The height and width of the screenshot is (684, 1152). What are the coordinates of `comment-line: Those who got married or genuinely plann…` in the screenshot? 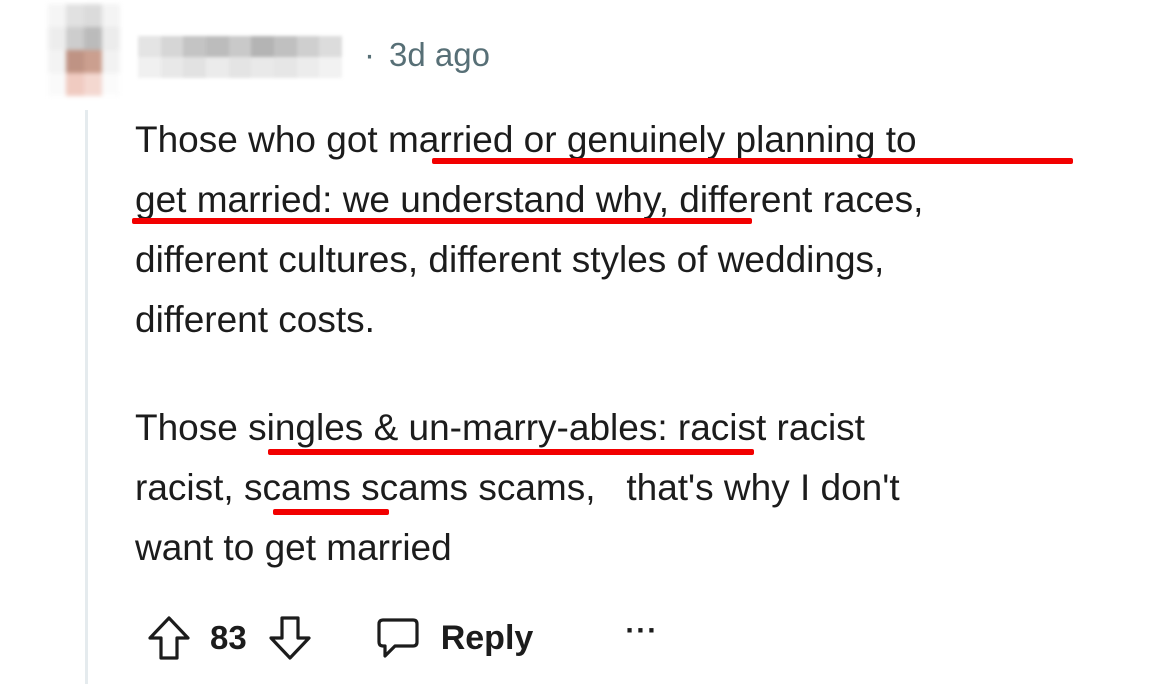 It's located at (526, 139).